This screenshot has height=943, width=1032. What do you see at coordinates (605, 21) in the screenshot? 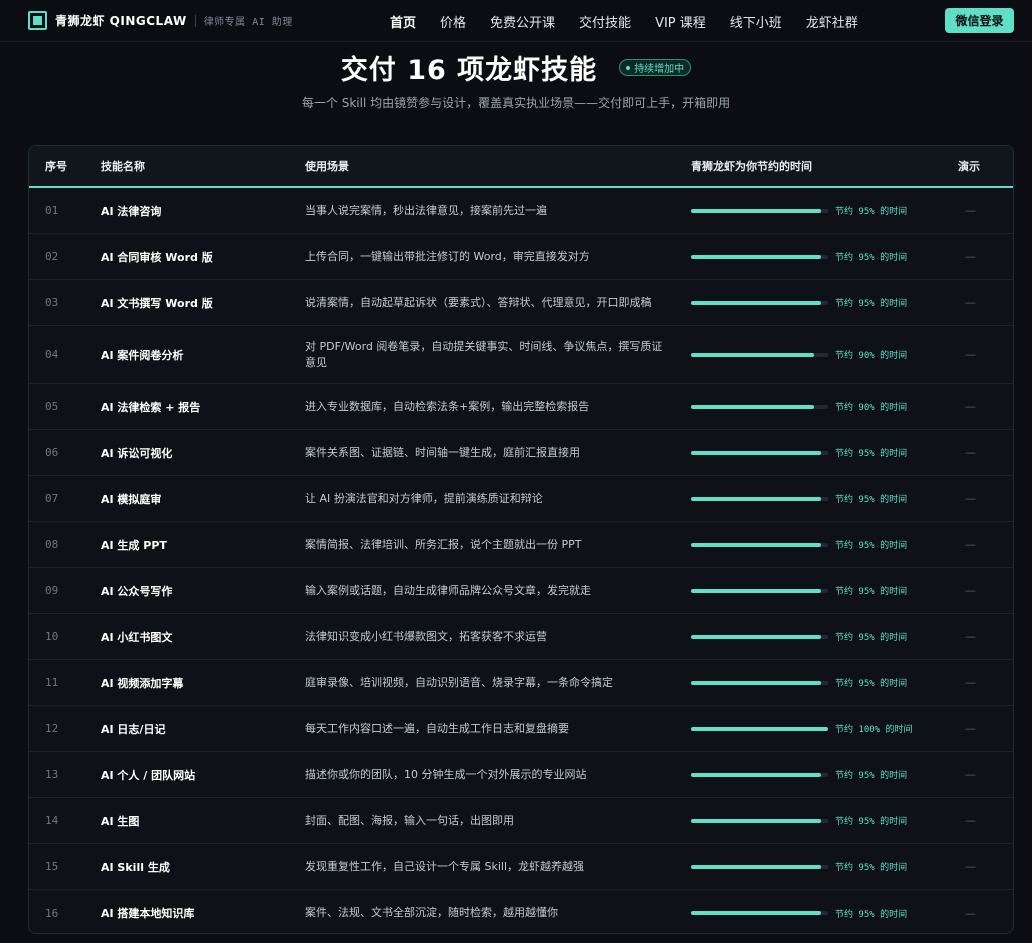
I see `nav-item: 交付技能` at bounding box center [605, 21].